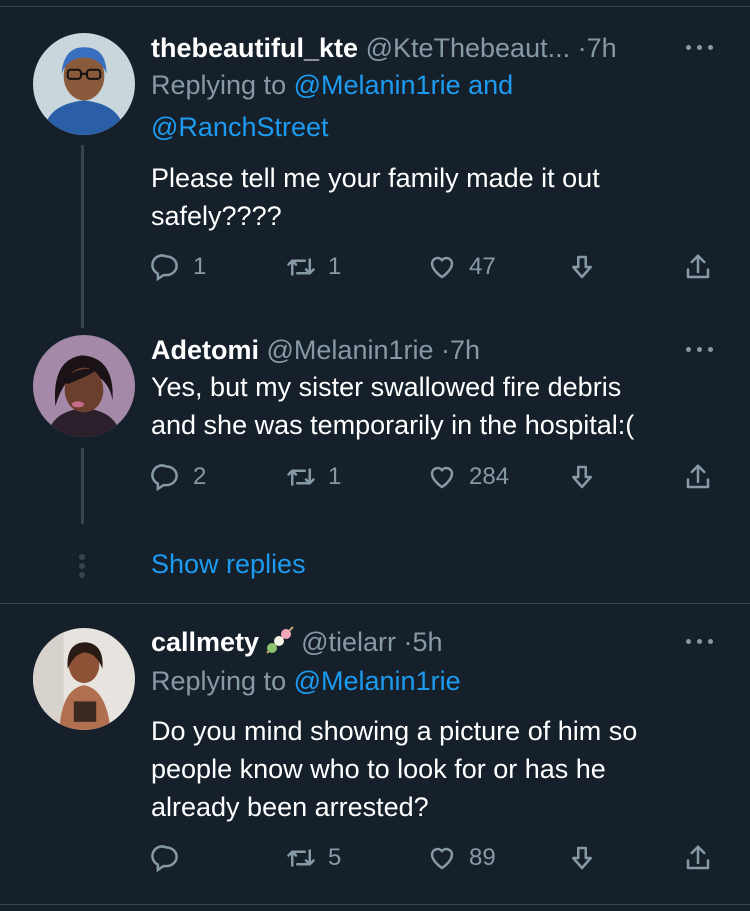  I want to click on avatar-callmety, so click(84, 679).